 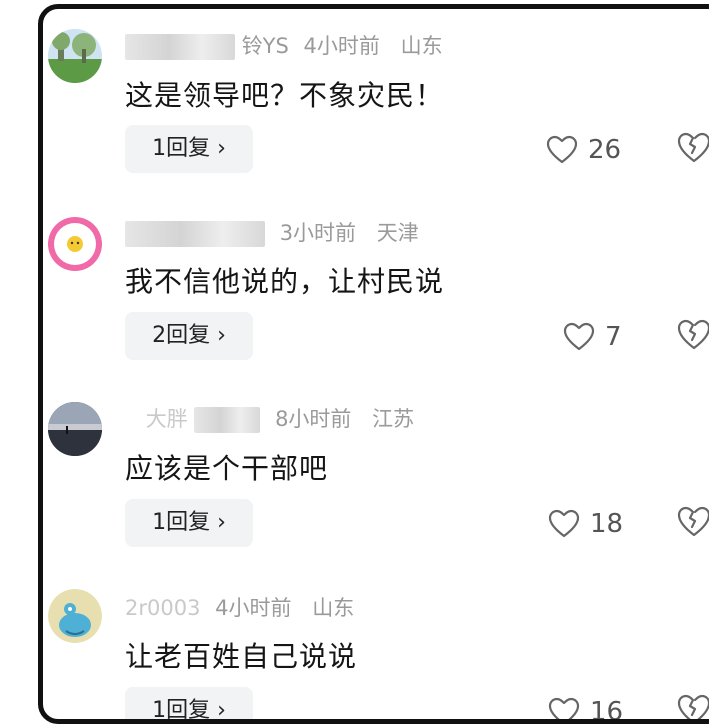 I want to click on comment-time: 3小时前, so click(x=318, y=233).